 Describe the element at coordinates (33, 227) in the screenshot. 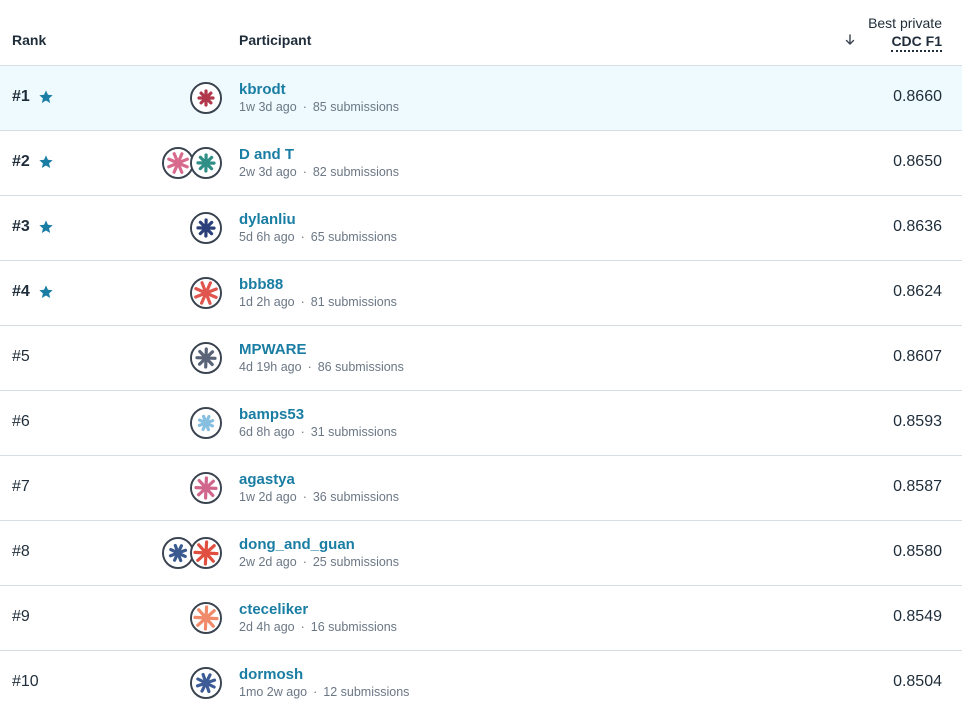

I see `rank: #3` at that location.